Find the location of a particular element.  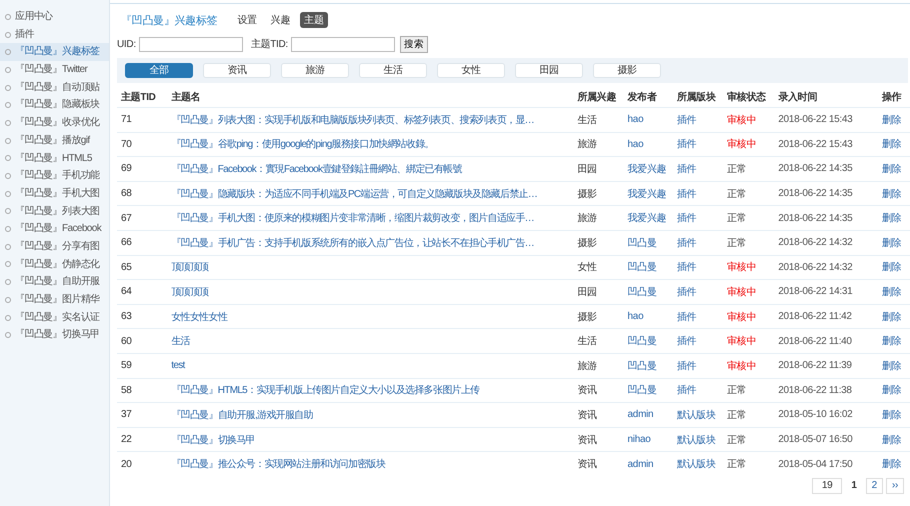

topic-link: 女性女性女性 is located at coordinates (199, 317).